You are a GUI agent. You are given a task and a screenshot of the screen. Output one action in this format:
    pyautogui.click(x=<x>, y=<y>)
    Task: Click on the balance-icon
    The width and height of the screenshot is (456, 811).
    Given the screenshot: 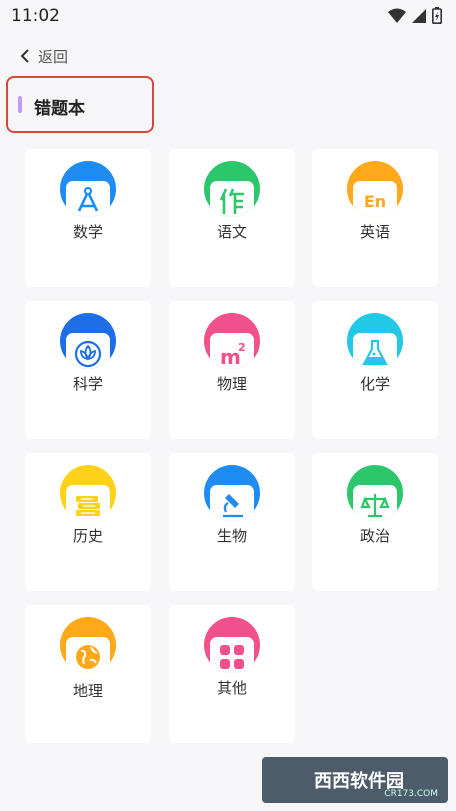 What is the action you would take?
    pyautogui.click(x=375, y=493)
    